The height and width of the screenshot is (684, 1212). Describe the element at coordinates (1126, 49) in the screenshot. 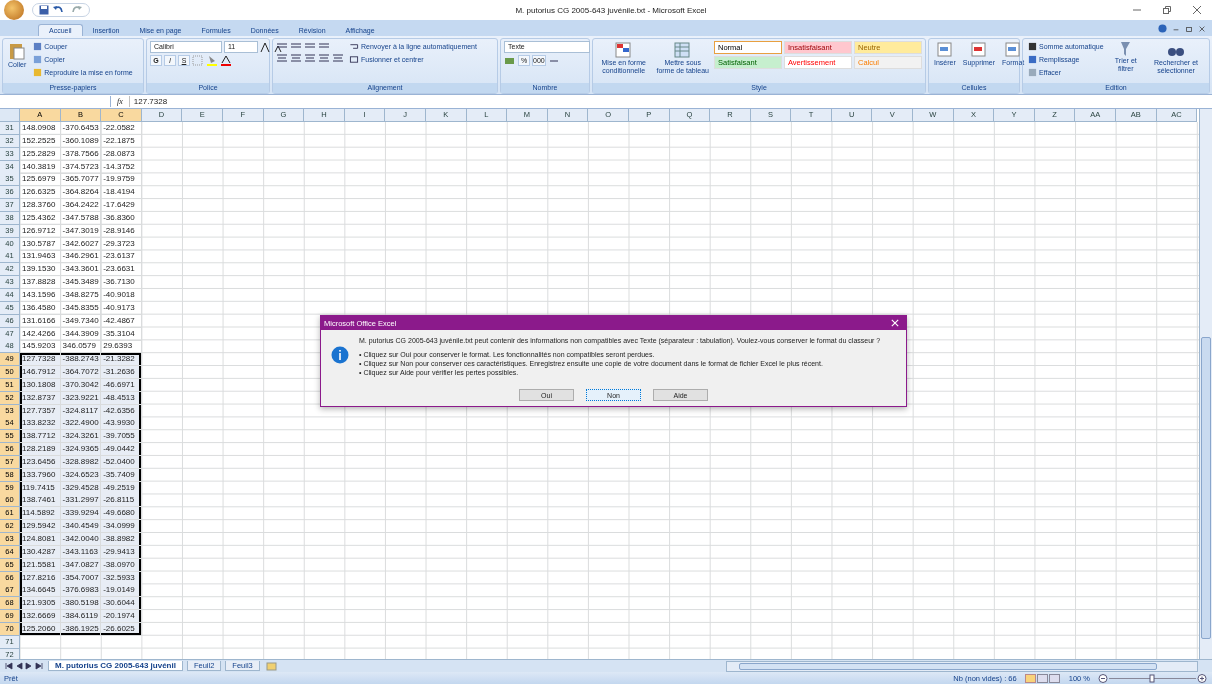

I see `funnel-icon` at that location.